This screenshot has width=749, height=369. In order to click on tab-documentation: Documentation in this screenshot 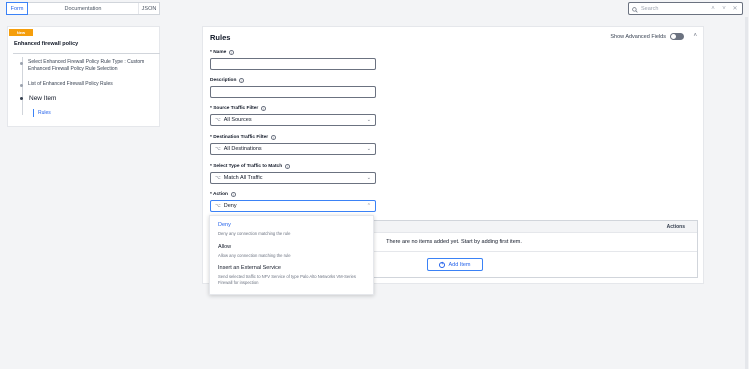, I will do `click(83, 8)`.